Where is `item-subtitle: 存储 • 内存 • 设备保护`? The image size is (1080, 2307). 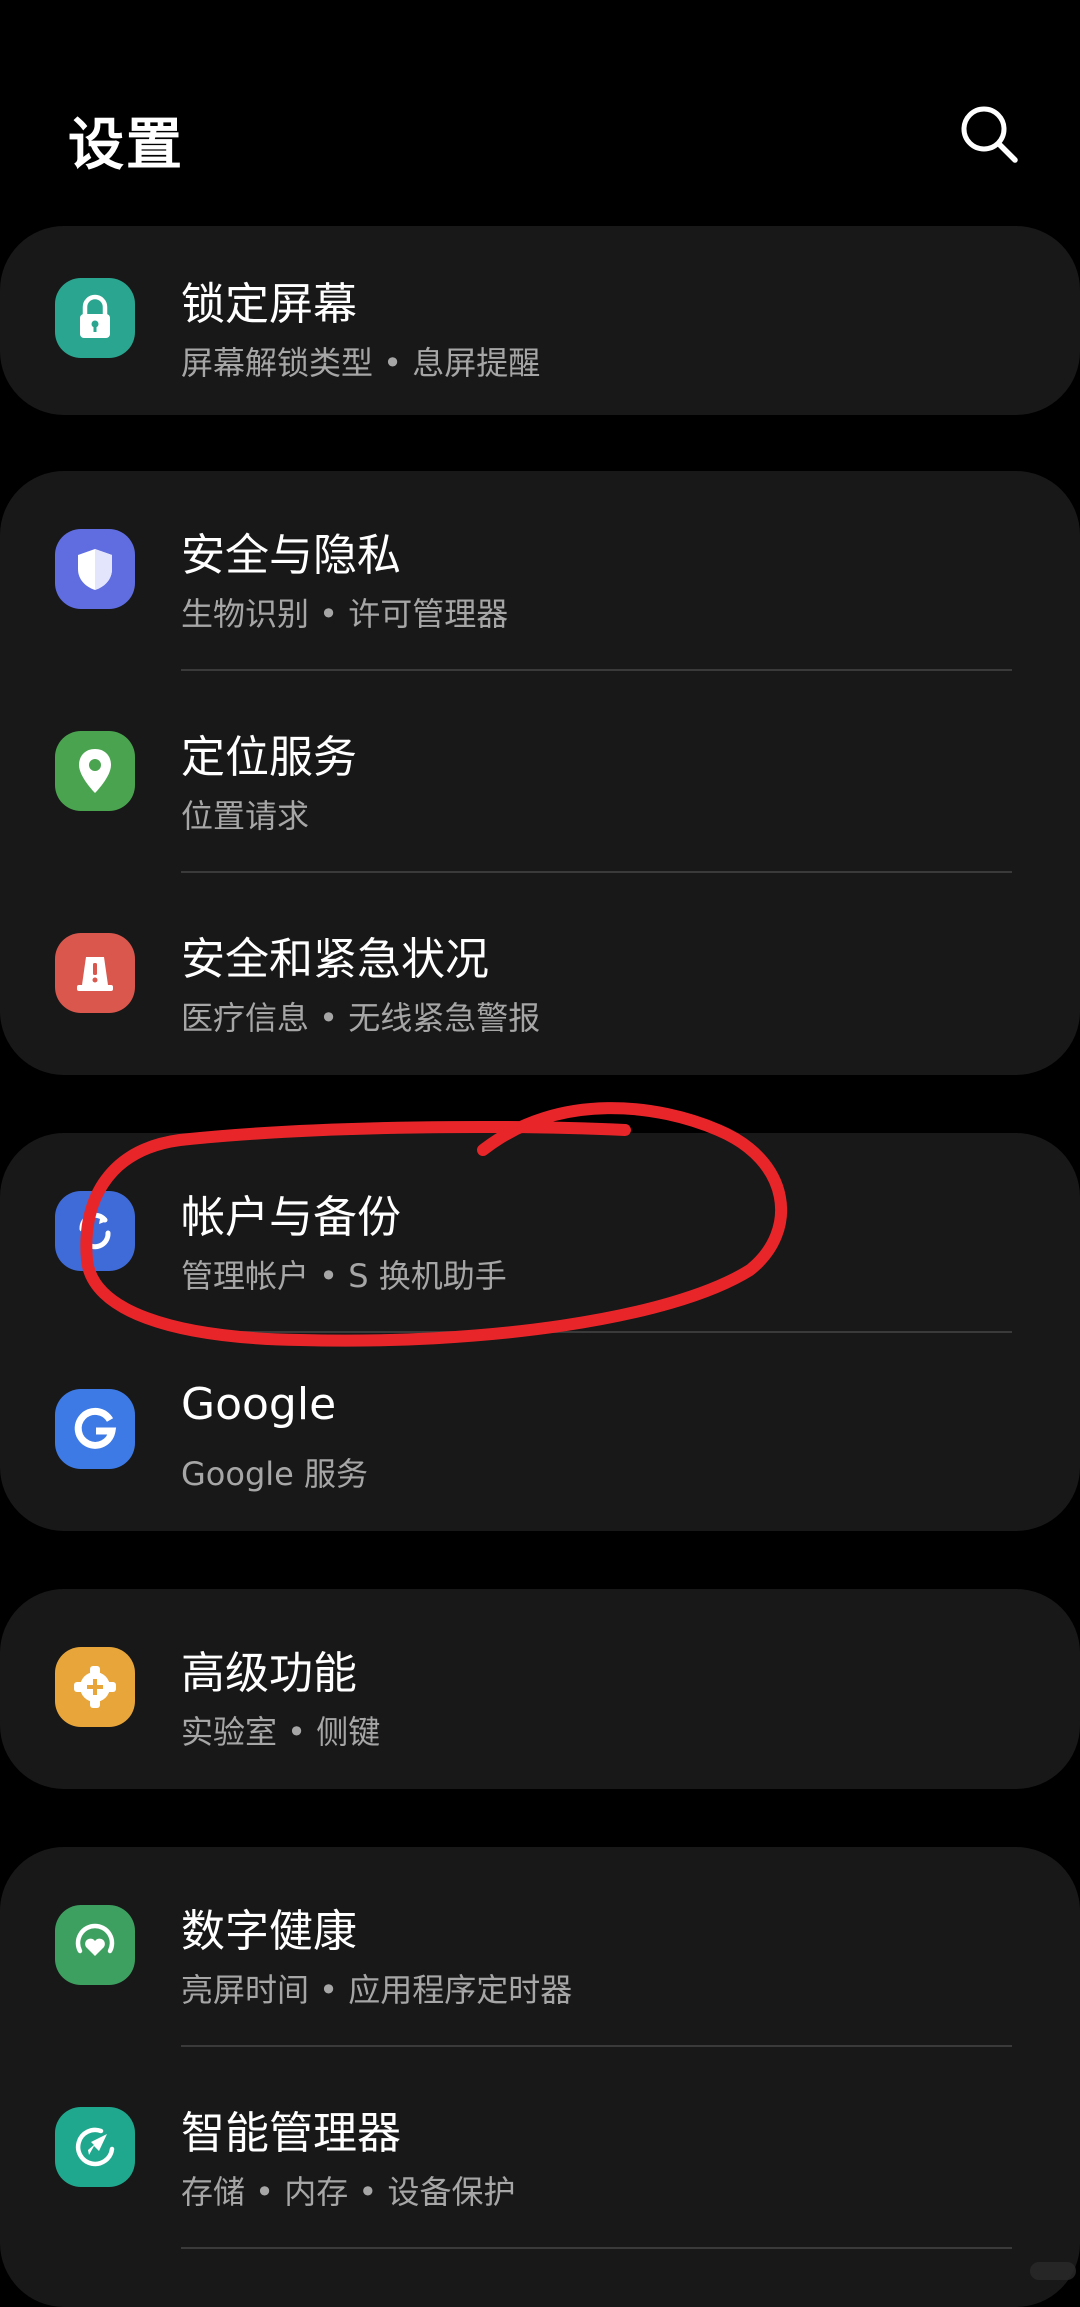
item-subtitle: 存储 • 内存 • 设备保护 is located at coordinates (348, 2192).